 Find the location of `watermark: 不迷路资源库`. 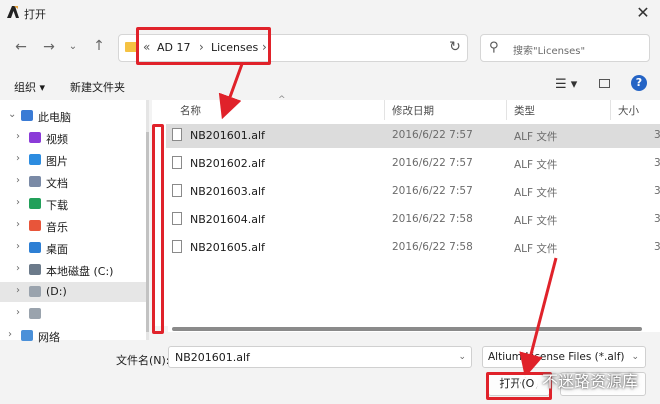

watermark: 不迷路资源库 is located at coordinates (578, 380).